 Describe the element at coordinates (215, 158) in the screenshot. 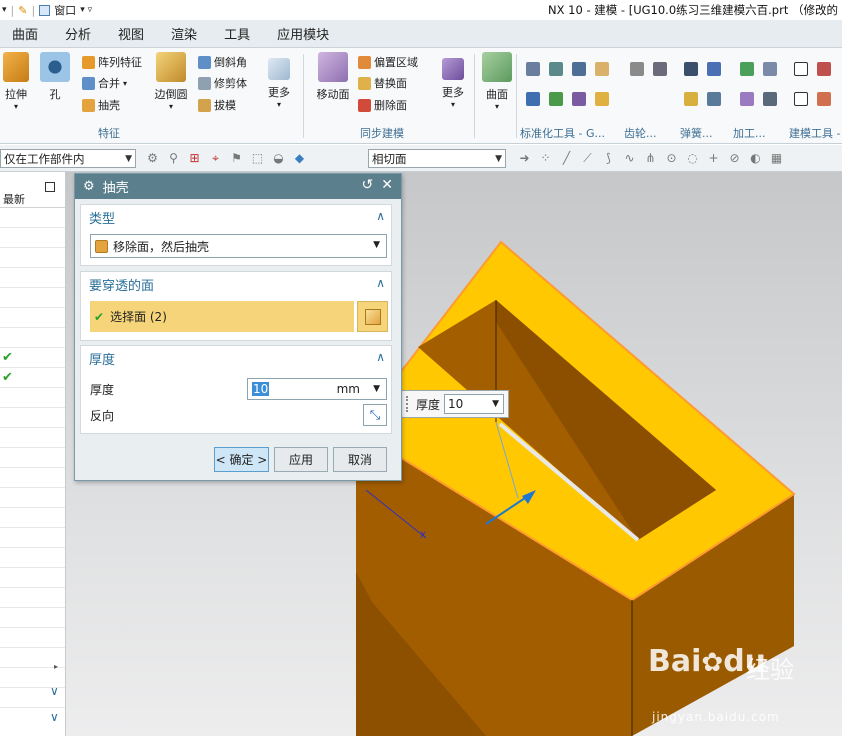

I see `snap-icon: ⌖` at that location.